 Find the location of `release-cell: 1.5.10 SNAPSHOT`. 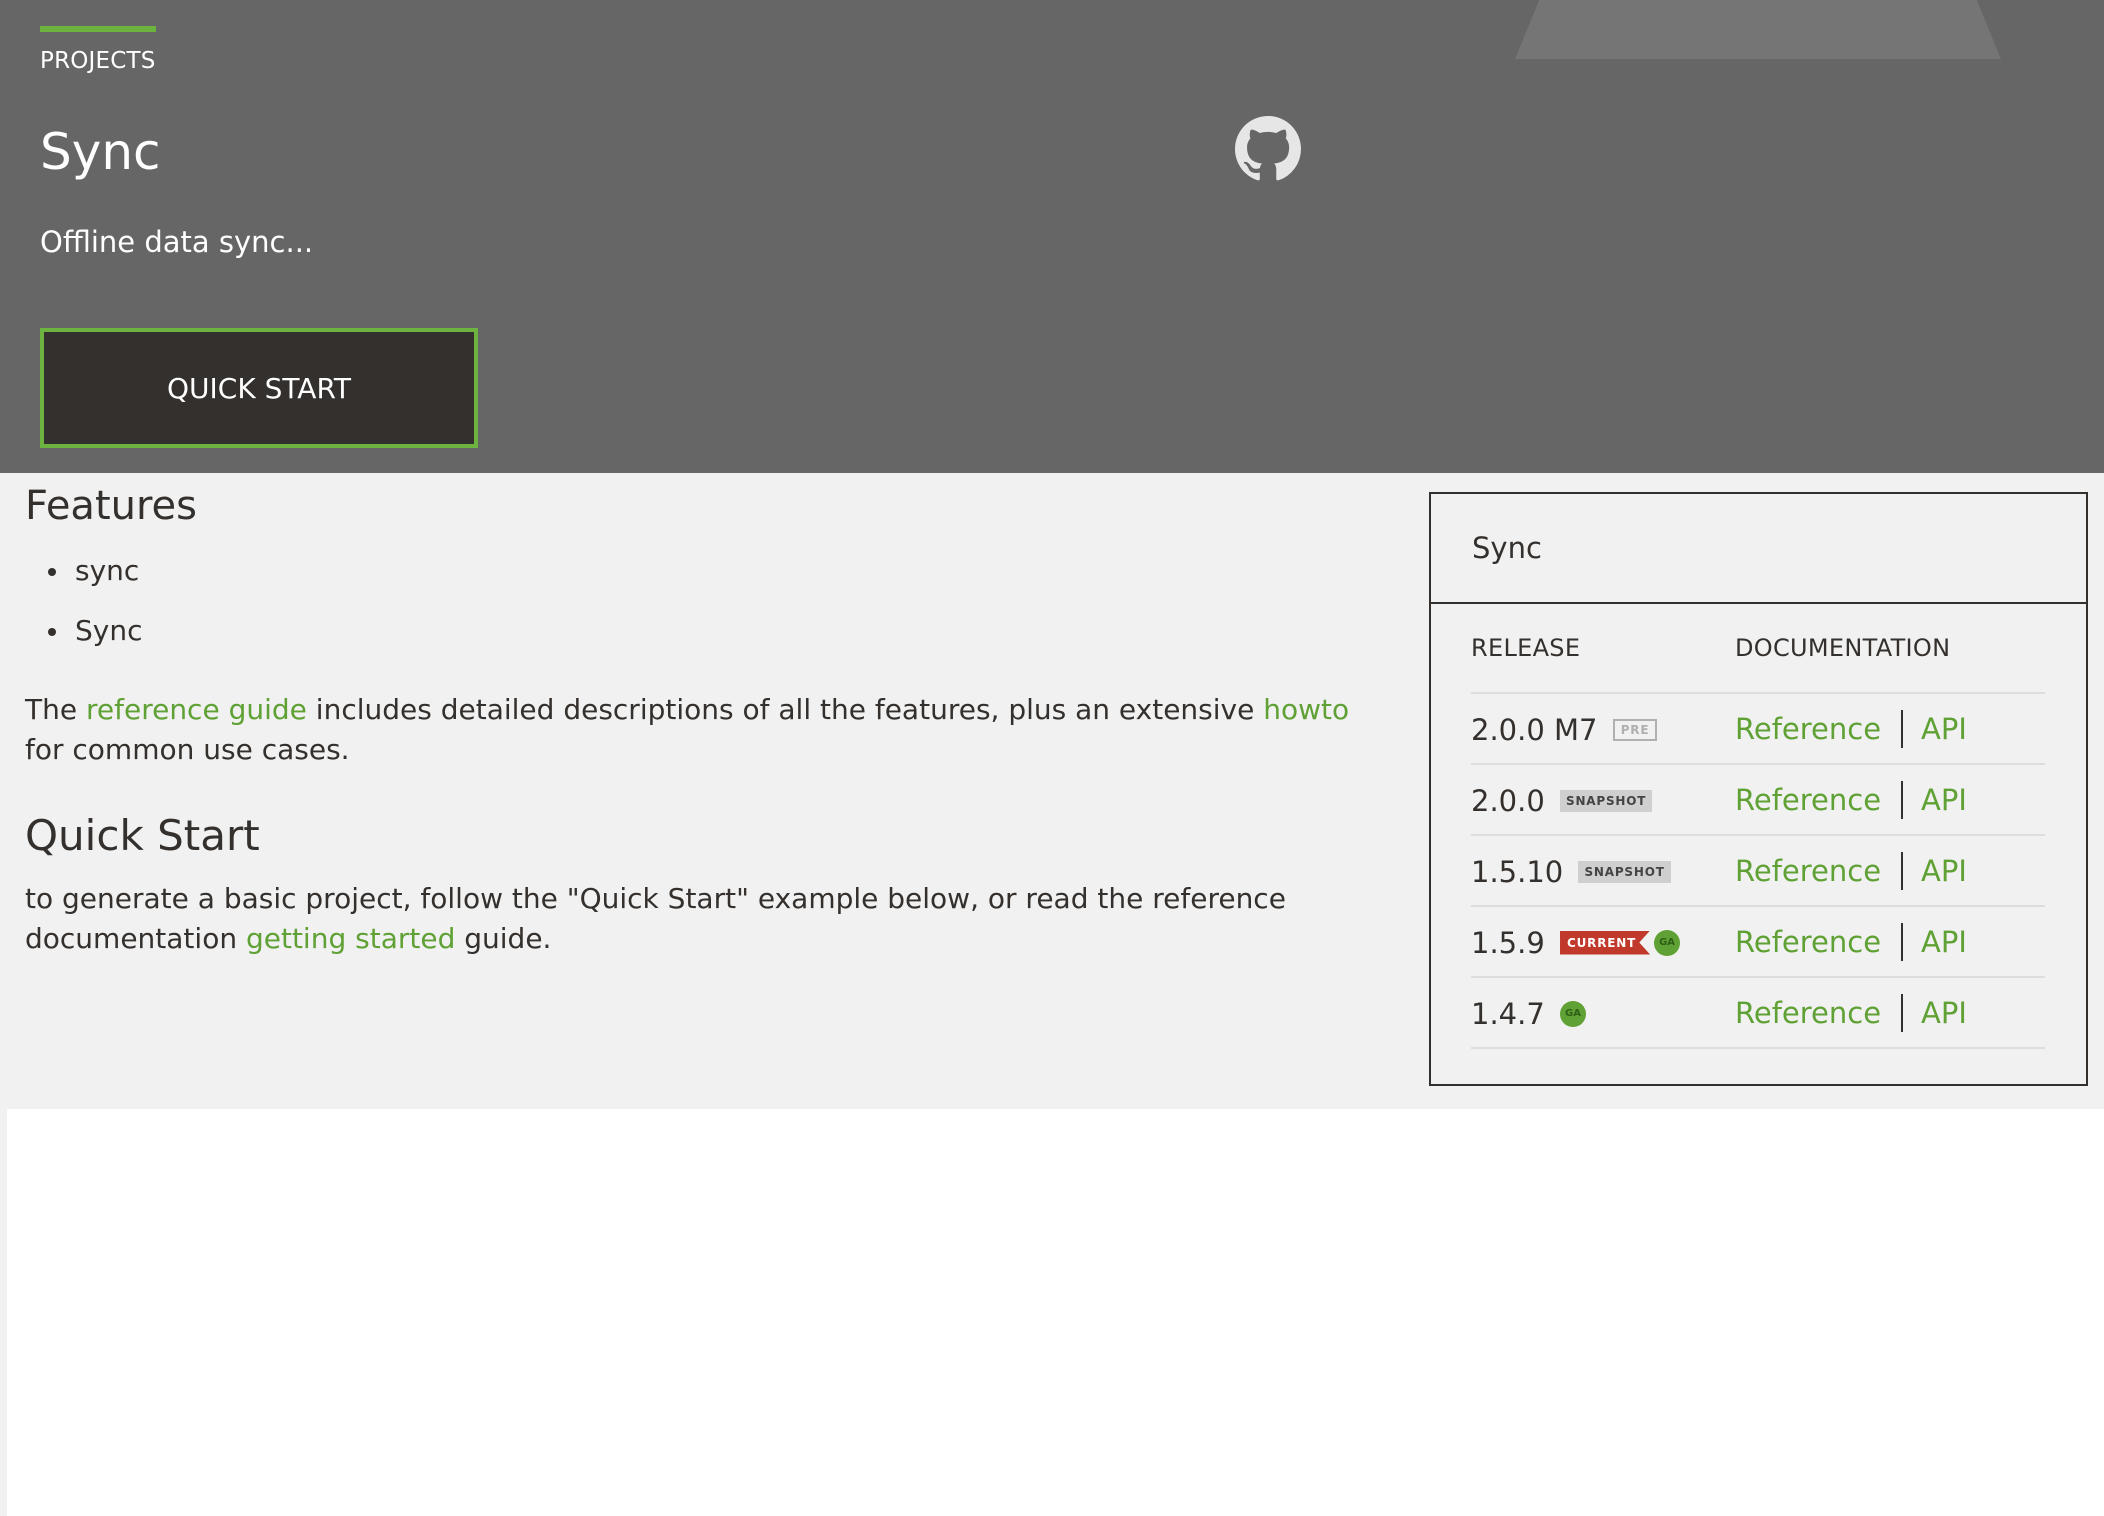

release-cell: 1.5.10 SNAPSHOT is located at coordinates (1603, 871).